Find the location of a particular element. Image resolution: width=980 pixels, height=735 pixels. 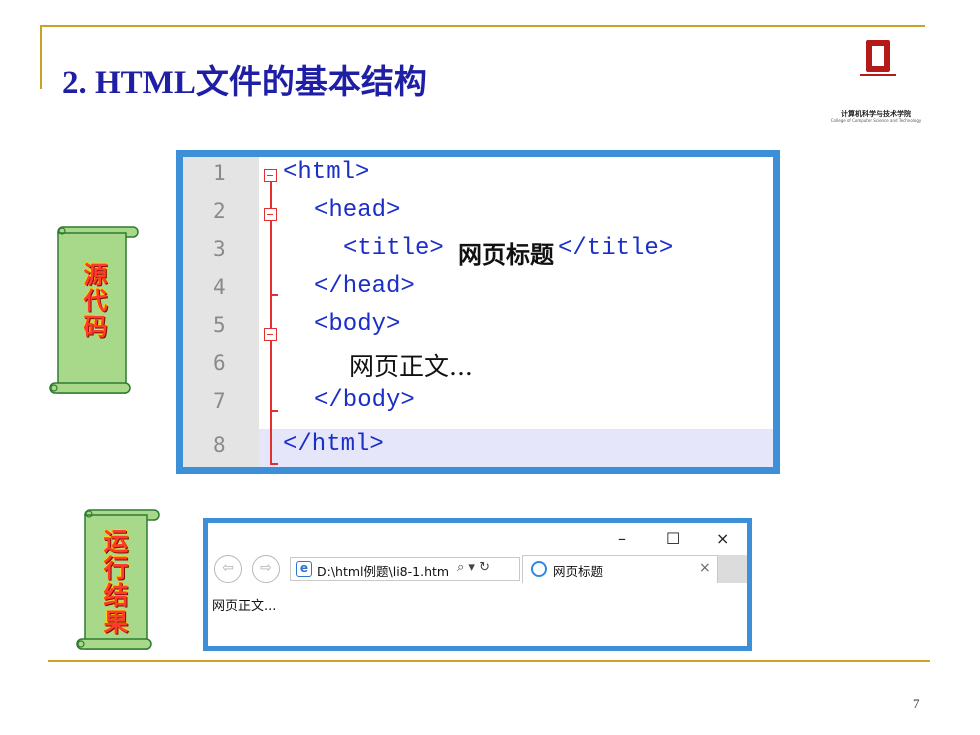

code-tag: </html> is located at coordinates (333, 444).